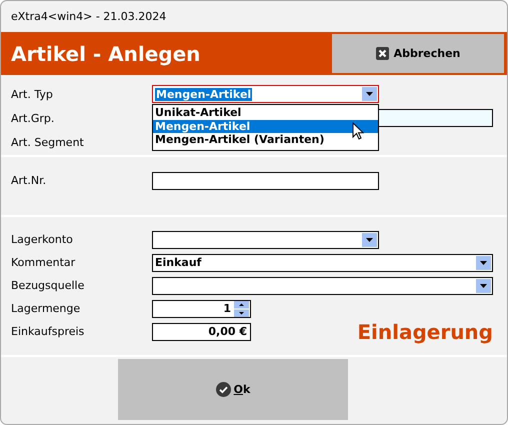 The height and width of the screenshot is (425, 508). What do you see at coordinates (265, 181) in the screenshot?
I see `input-field` at bounding box center [265, 181].